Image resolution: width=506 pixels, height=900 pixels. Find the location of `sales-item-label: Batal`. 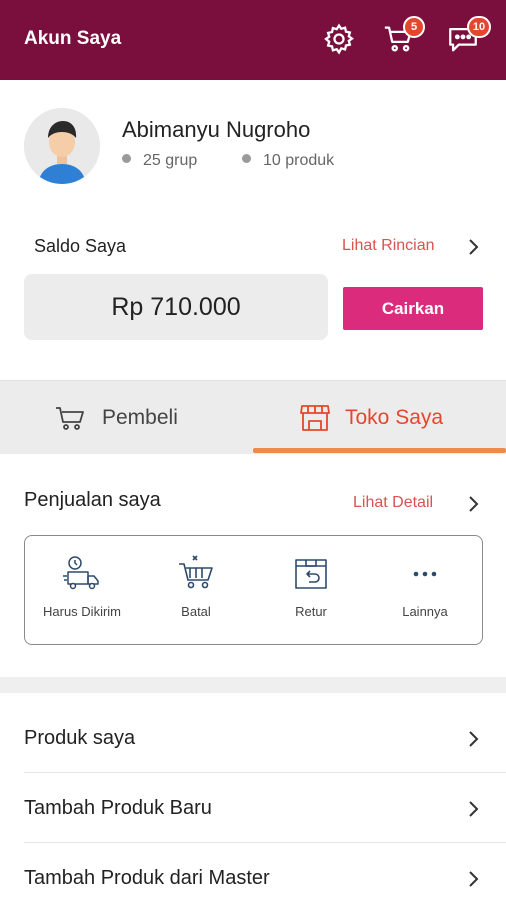

sales-item-label: Batal is located at coordinates (196, 611).